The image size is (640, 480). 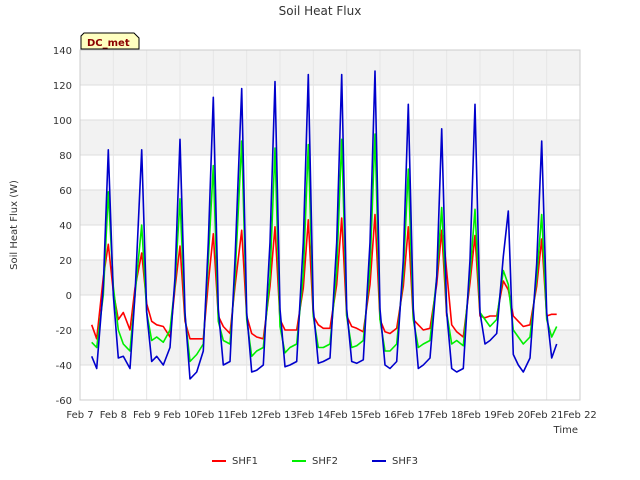 I want to click on site-tag: DC_met, so click(x=110, y=41).